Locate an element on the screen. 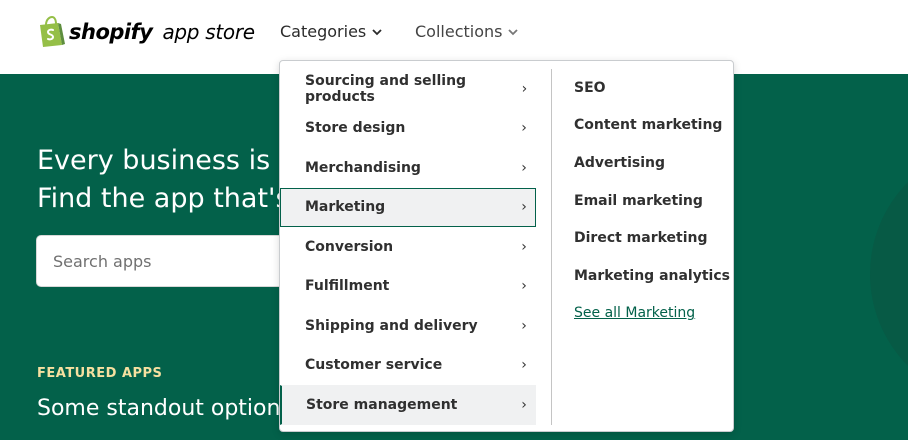  subcategory-marketing-analytics: Marketing analytics is located at coordinates (652, 276).